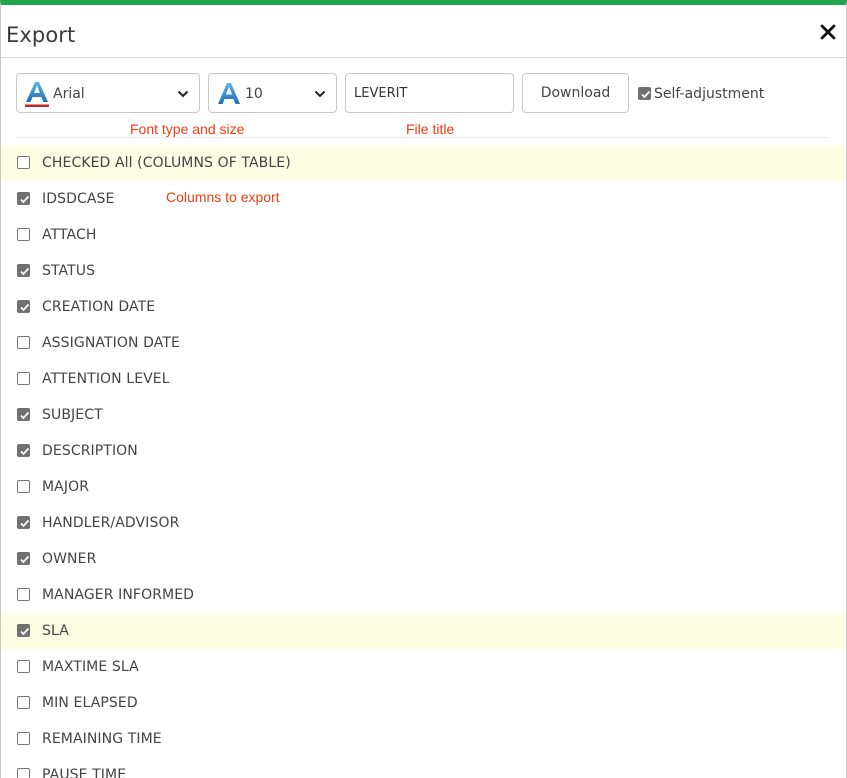 The image size is (847, 778). I want to click on export-toolbar: Arial 10 Download, so click(423, 98).